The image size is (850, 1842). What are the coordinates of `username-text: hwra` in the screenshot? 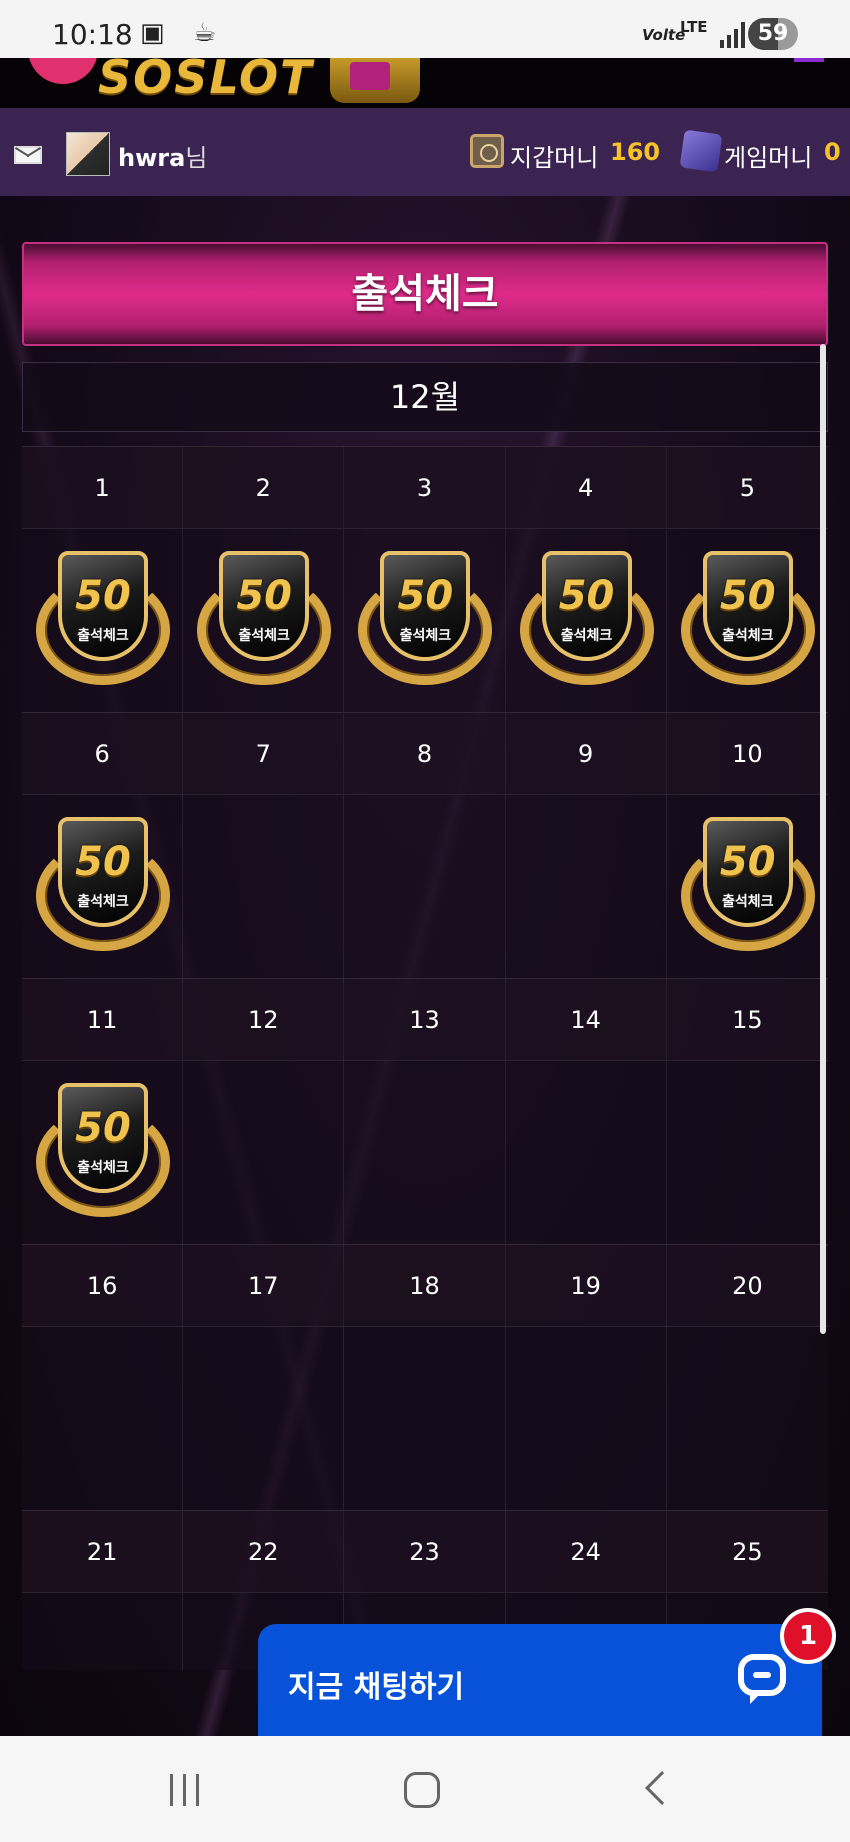 It's located at (152, 158).